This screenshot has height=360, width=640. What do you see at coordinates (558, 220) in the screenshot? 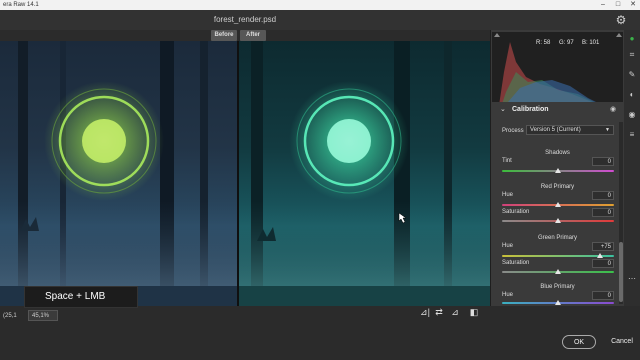
I see `red-saturation-slider-thumb` at bounding box center [558, 220].